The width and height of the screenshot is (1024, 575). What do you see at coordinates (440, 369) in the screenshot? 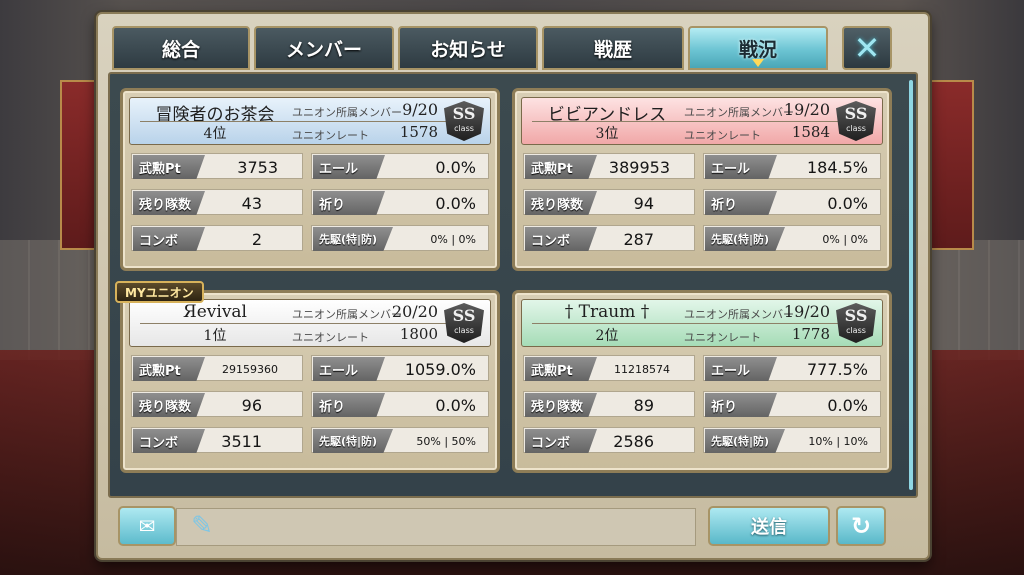
I see `stat-yell-value: 1059.0%` at bounding box center [440, 369].